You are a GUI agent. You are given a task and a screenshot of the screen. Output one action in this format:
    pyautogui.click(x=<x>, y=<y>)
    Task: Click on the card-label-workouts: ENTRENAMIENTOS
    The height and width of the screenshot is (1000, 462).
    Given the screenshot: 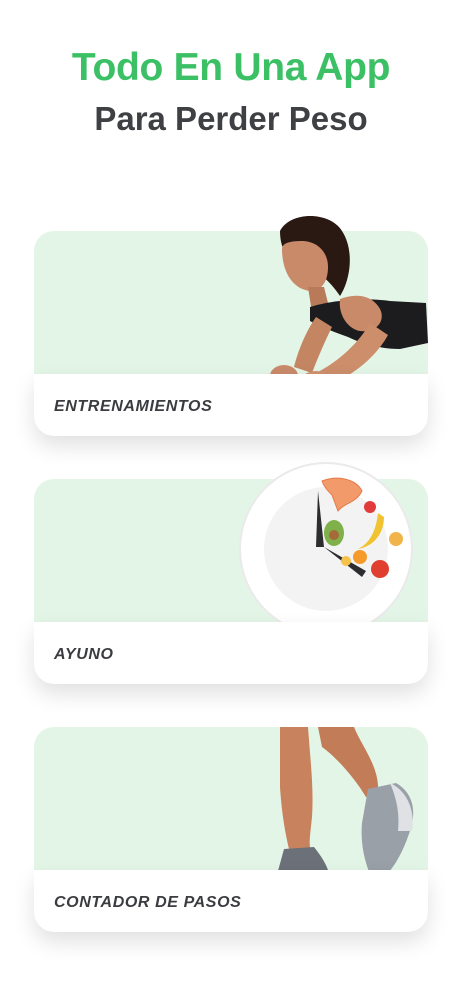 What is the action you would take?
    pyautogui.click(x=133, y=407)
    